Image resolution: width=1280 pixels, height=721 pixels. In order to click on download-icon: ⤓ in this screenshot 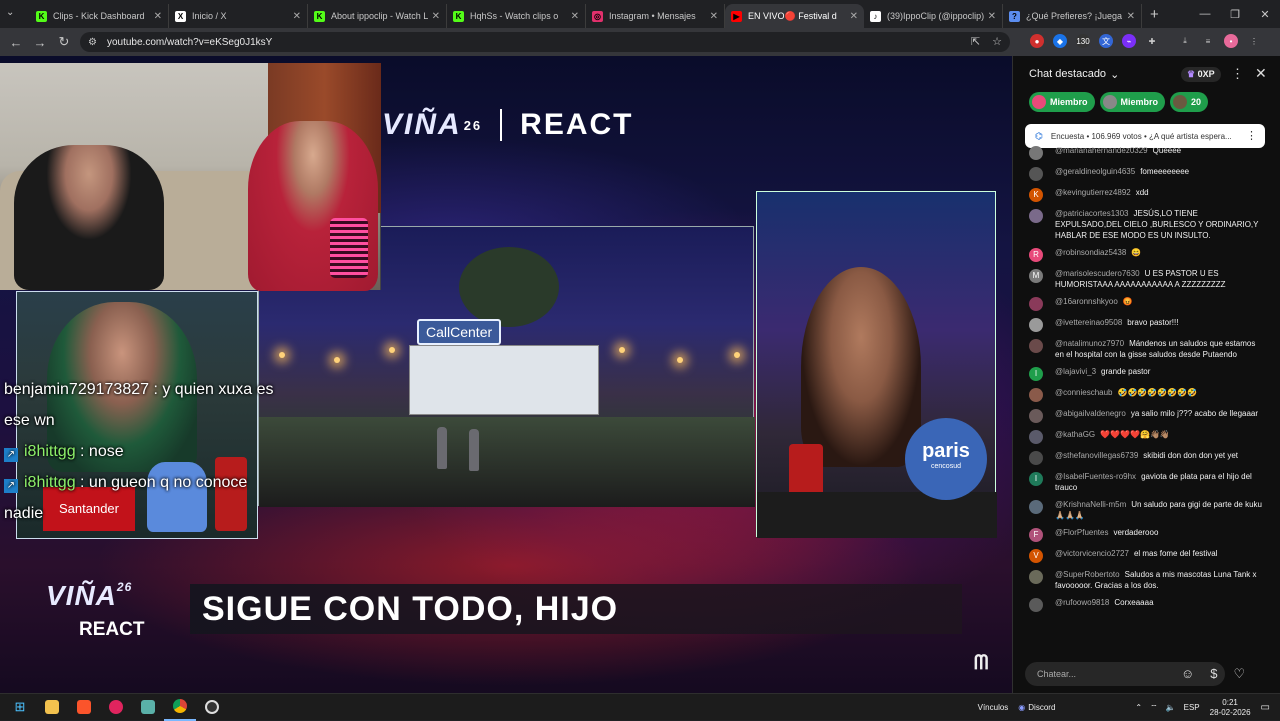, I will do `click(1185, 41)`.